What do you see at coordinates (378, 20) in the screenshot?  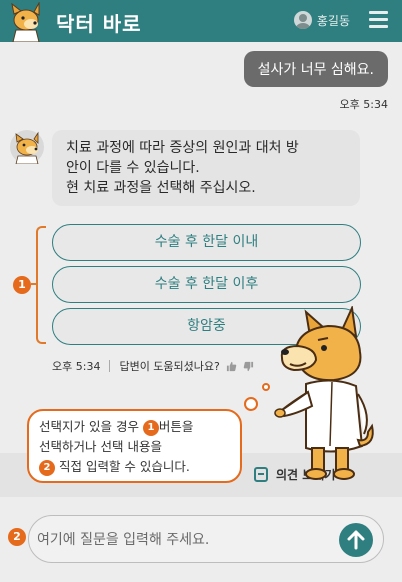 I see `menu-icon` at bounding box center [378, 20].